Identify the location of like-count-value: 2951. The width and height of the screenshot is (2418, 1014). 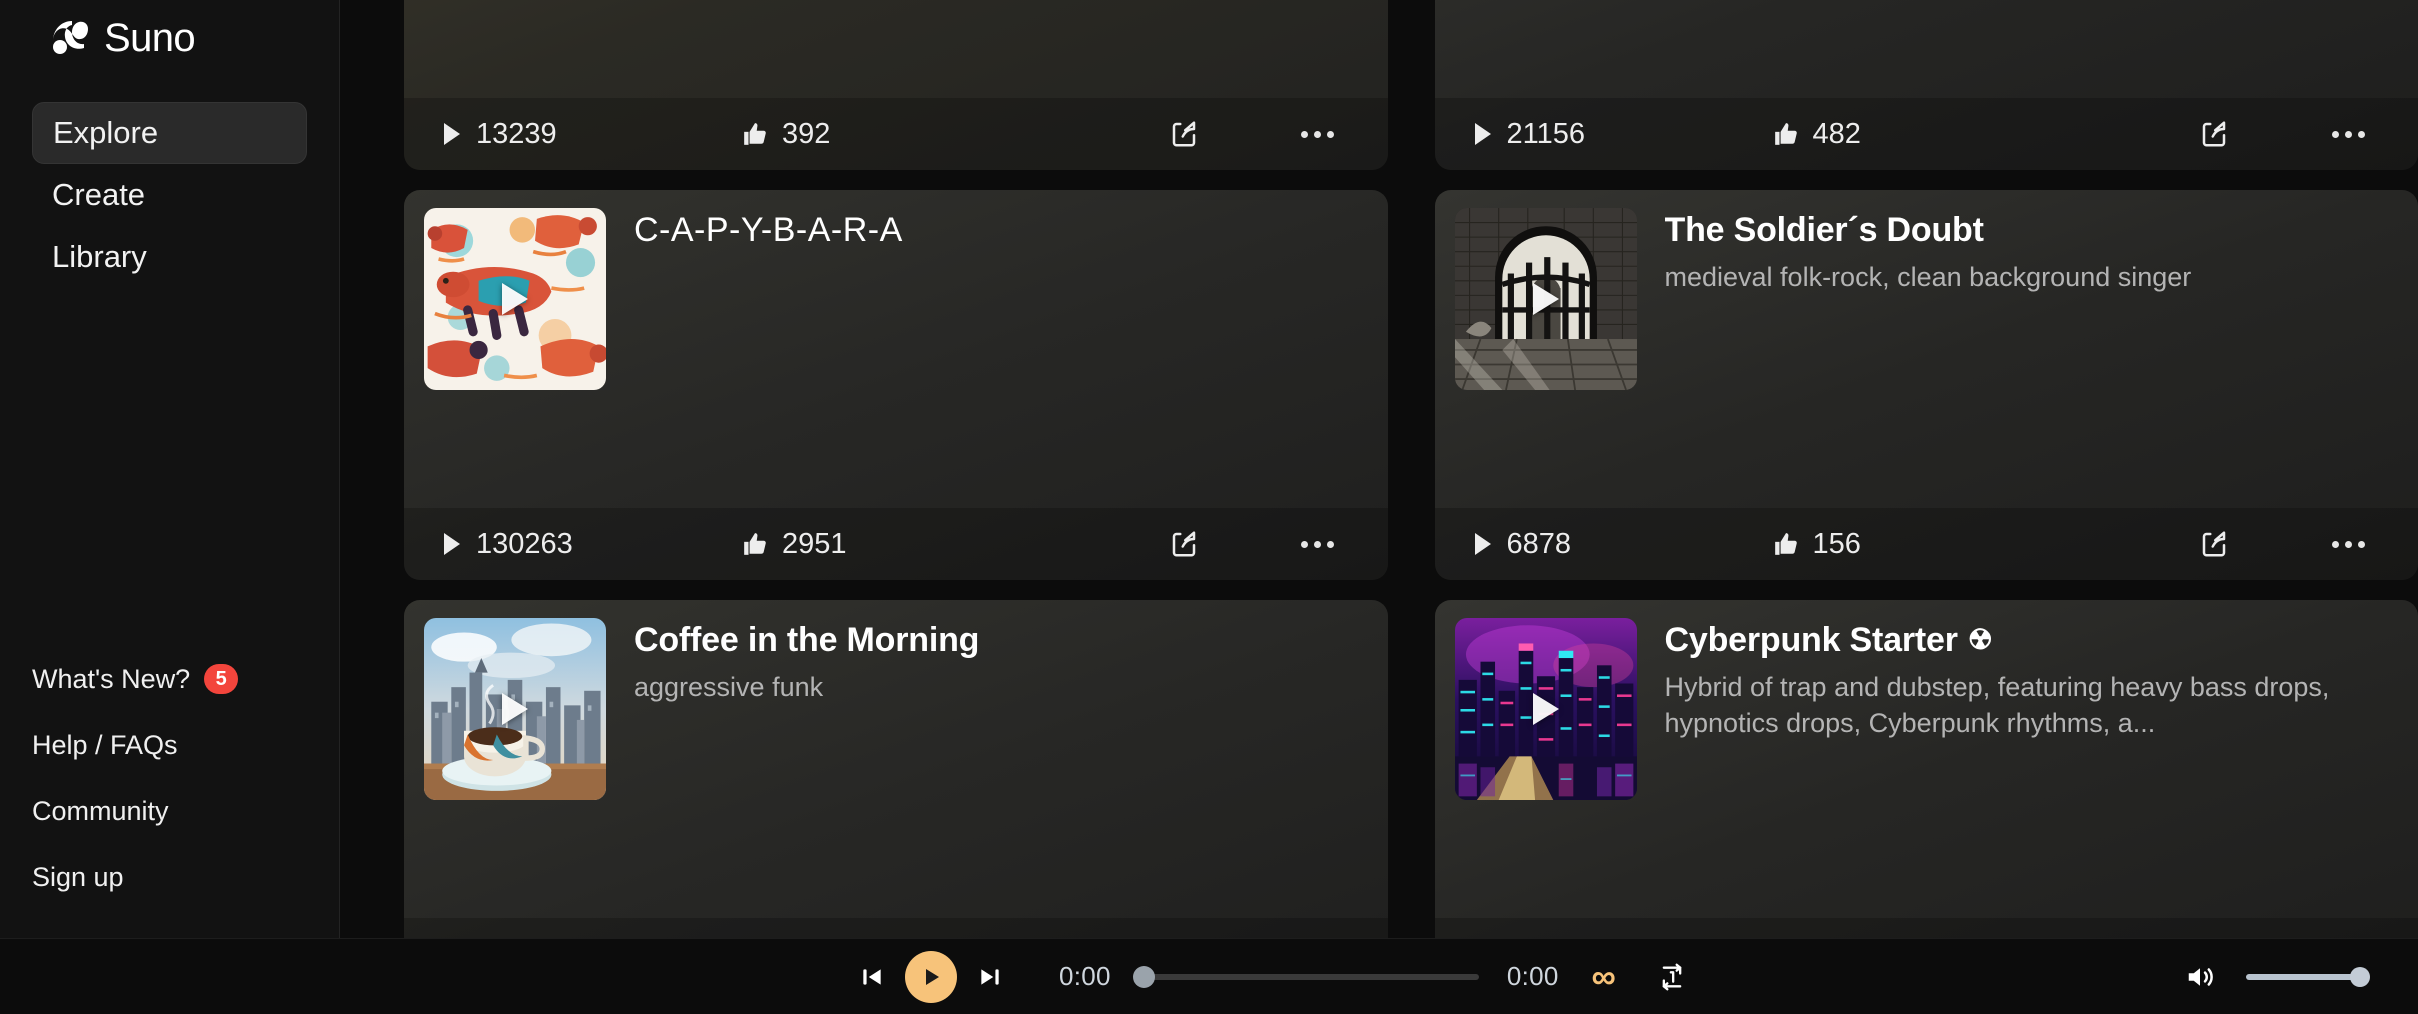
(814, 543).